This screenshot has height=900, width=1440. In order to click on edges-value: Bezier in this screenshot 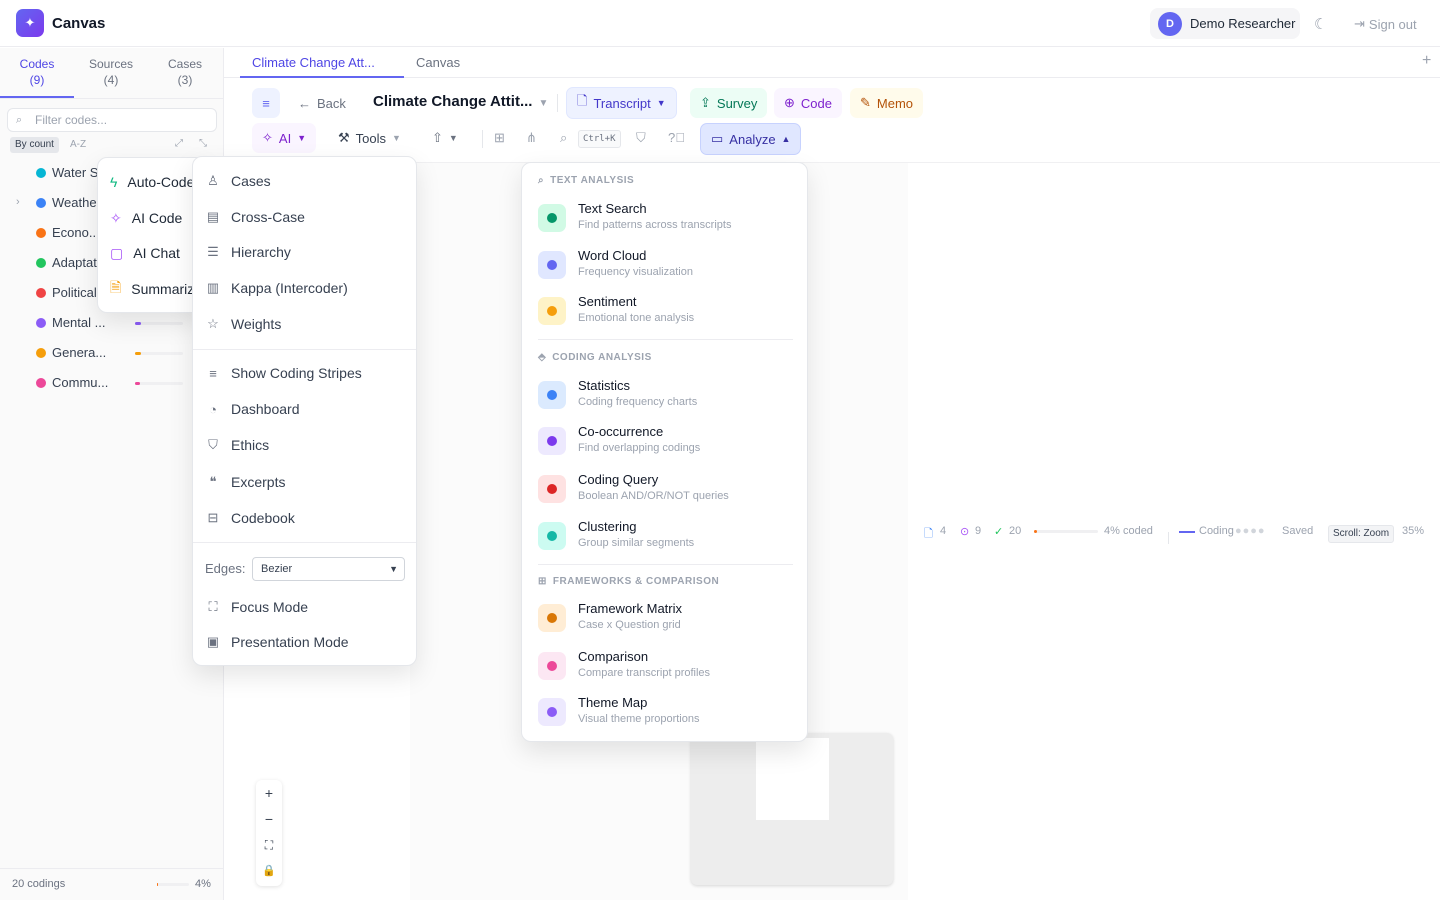, I will do `click(277, 569)`.